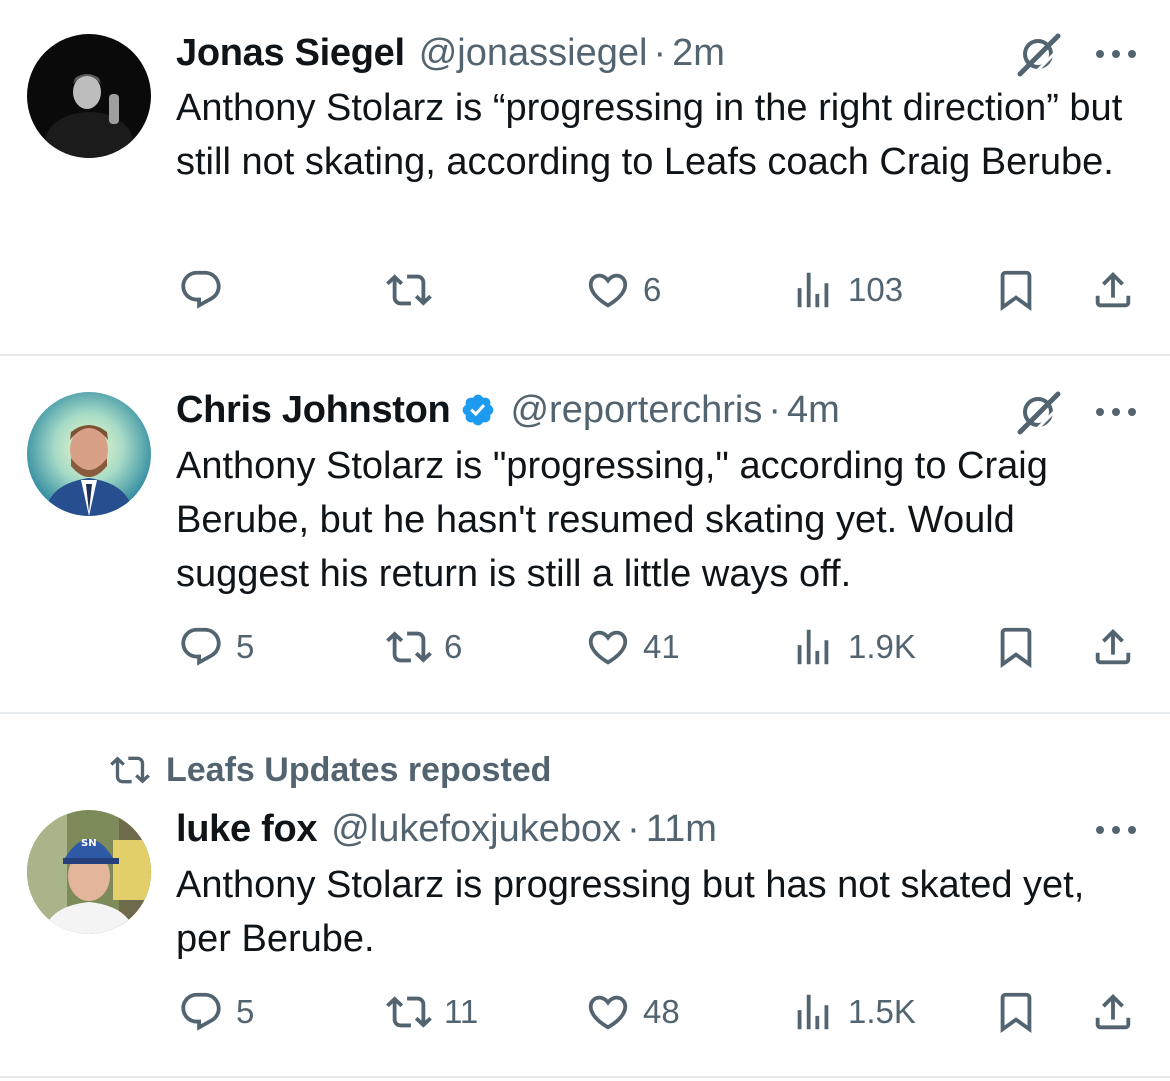 The width and height of the screenshot is (1170, 1081). What do you see at coordinates (876, 289) in the screenshot?
I see `view-count: 103` at bounding box center [876, 289].